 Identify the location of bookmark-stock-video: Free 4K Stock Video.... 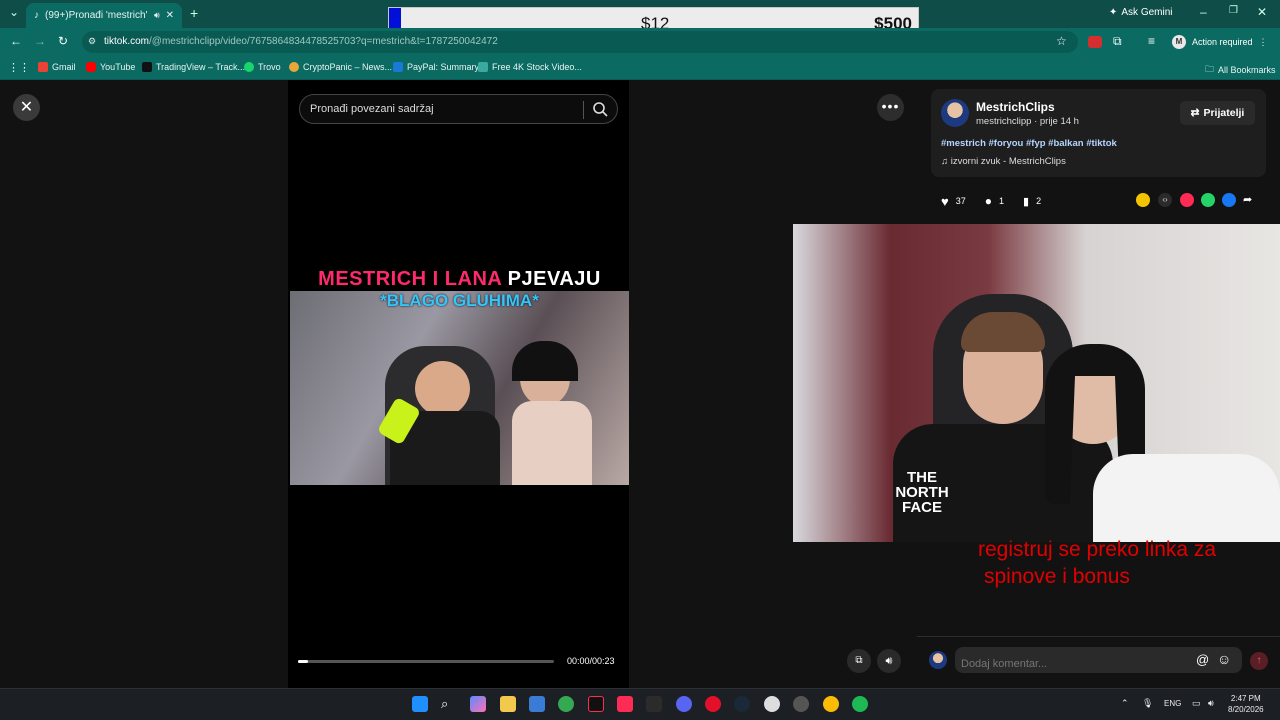
(530, 67).